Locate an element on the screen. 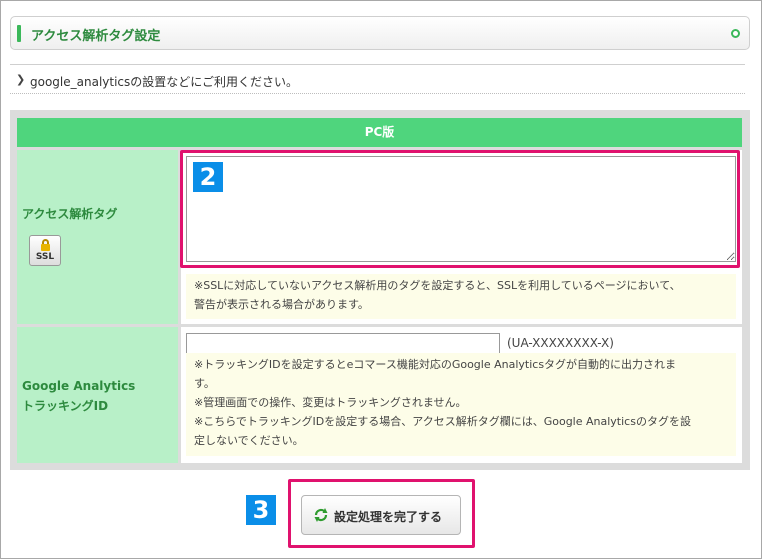  header-accent-bar is located at coordinates (19, 33).